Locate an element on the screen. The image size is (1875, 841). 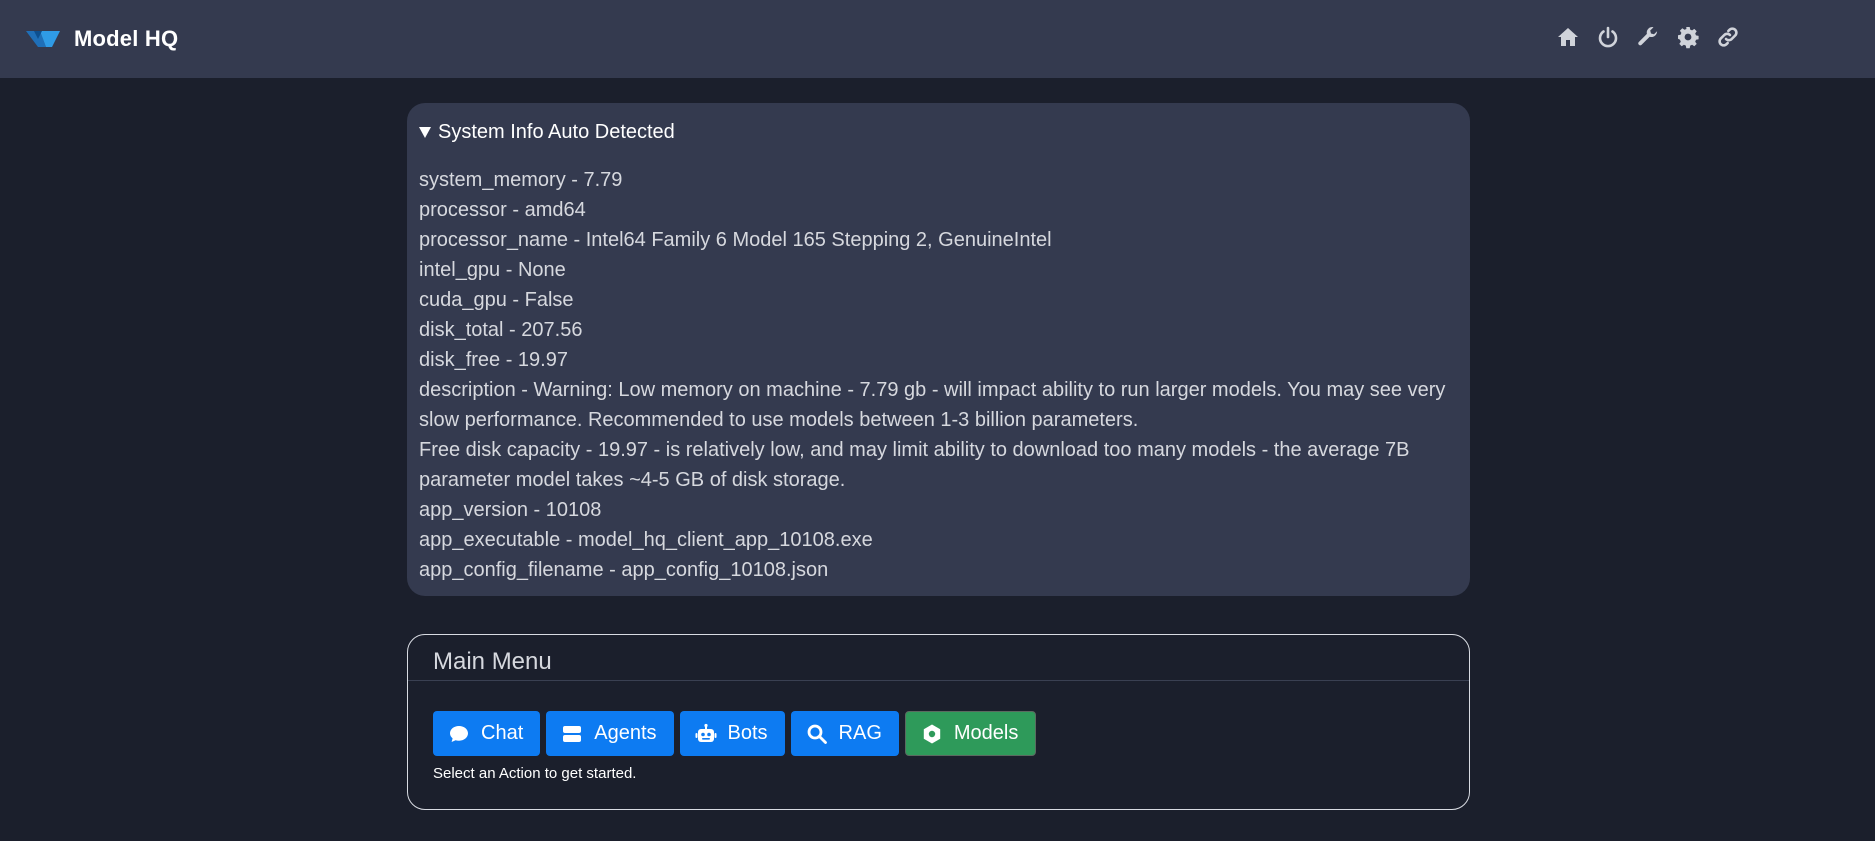
search-icon is located at coordinates (817, 734).